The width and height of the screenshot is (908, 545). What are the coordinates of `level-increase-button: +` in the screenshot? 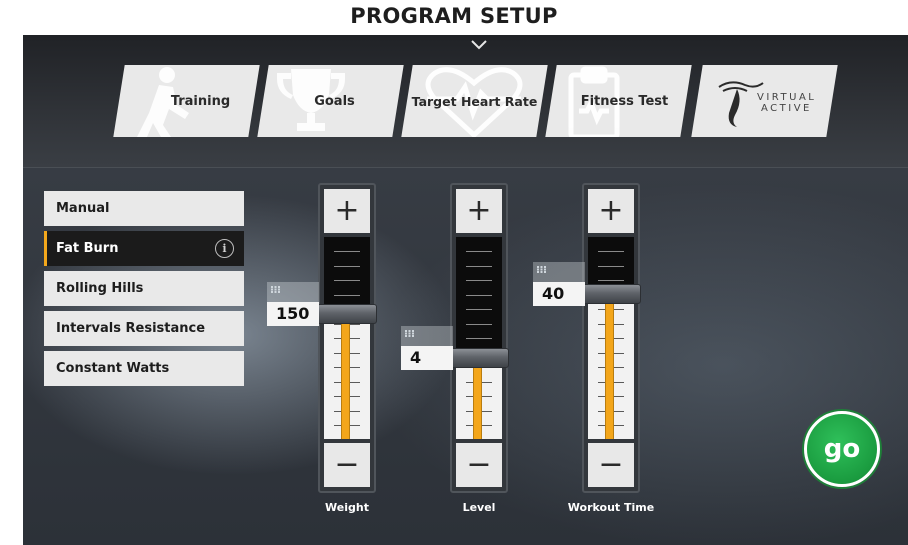 It's located at (479, 211).